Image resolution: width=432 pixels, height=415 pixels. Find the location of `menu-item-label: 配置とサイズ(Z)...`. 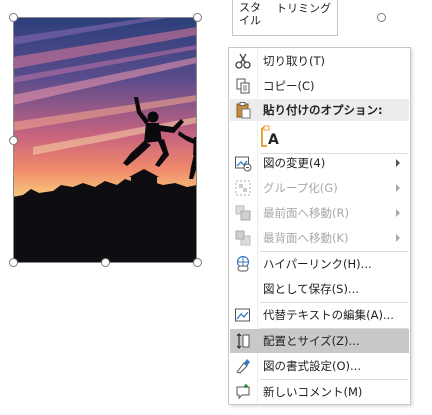

menu-item-label: 配置とサイズ(Z)... is located at coordinates (311, 341).